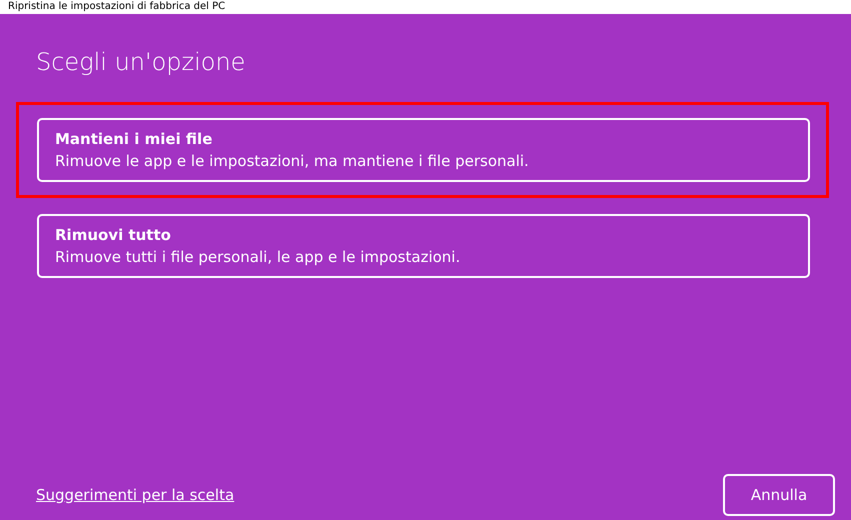 This screenshot has height=520, width=851. Describe the element at coordinates (779, 495) in the screenshot. I see `cancel-button: Annulla` at that location.